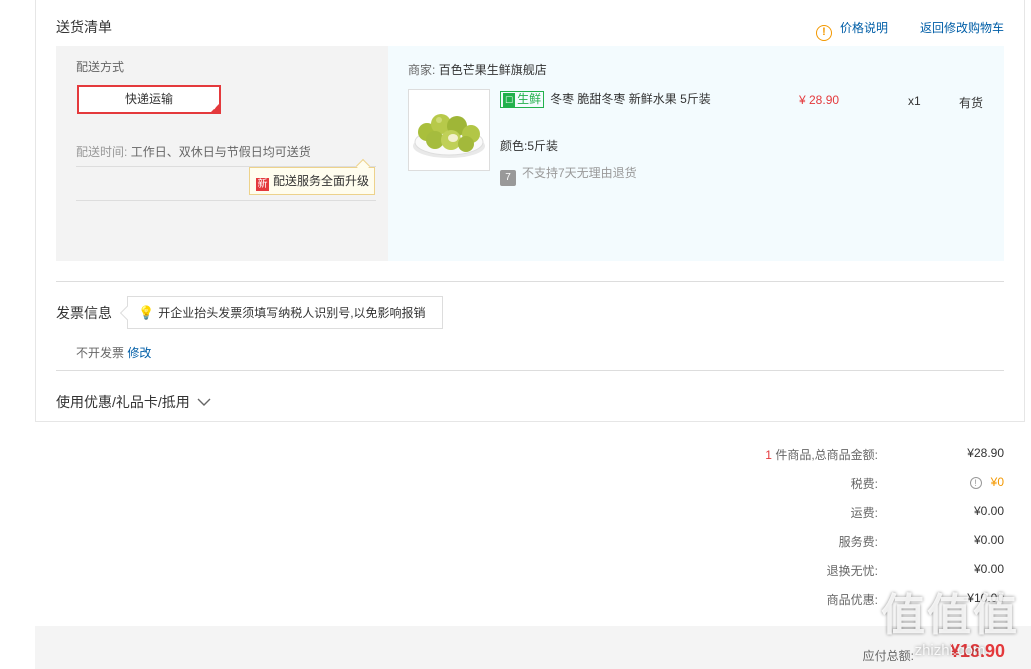 The height and width of the screenshot is (669, 1031). I want to click on tax-label: 税费:, so click(864, 484).